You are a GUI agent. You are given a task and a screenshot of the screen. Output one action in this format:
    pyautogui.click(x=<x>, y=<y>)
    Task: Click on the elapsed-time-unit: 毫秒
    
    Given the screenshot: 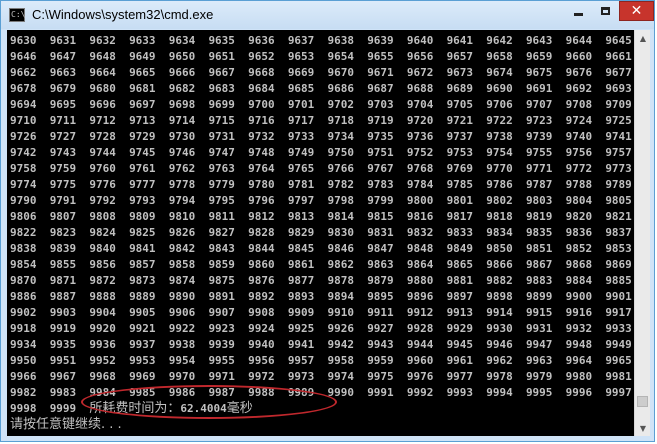 What is the action you would take?
    pyautogui.click(x=239, y=408)
    